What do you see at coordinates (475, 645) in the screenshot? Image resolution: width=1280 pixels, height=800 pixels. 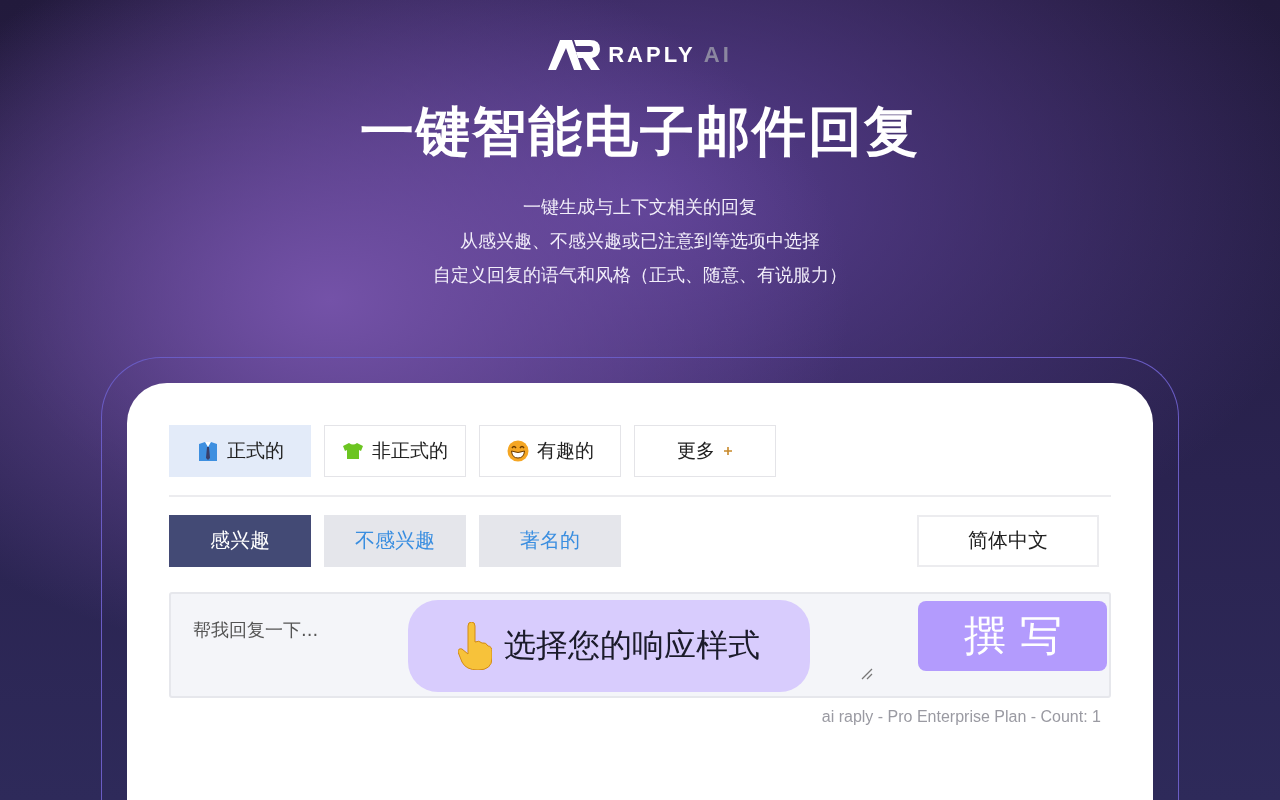 I see `pointing-hand-icon` at bounding box center [475, 645].